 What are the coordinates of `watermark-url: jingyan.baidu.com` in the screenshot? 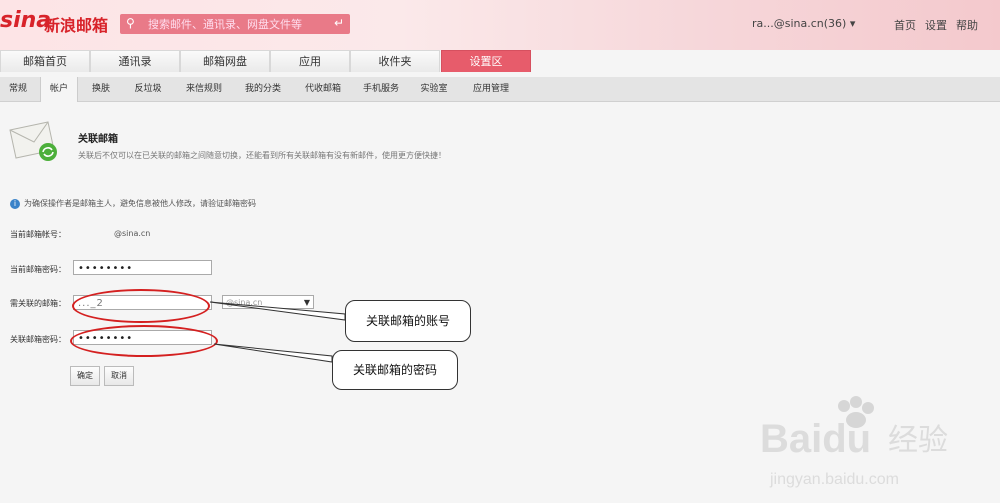 It's located at (834, 479).